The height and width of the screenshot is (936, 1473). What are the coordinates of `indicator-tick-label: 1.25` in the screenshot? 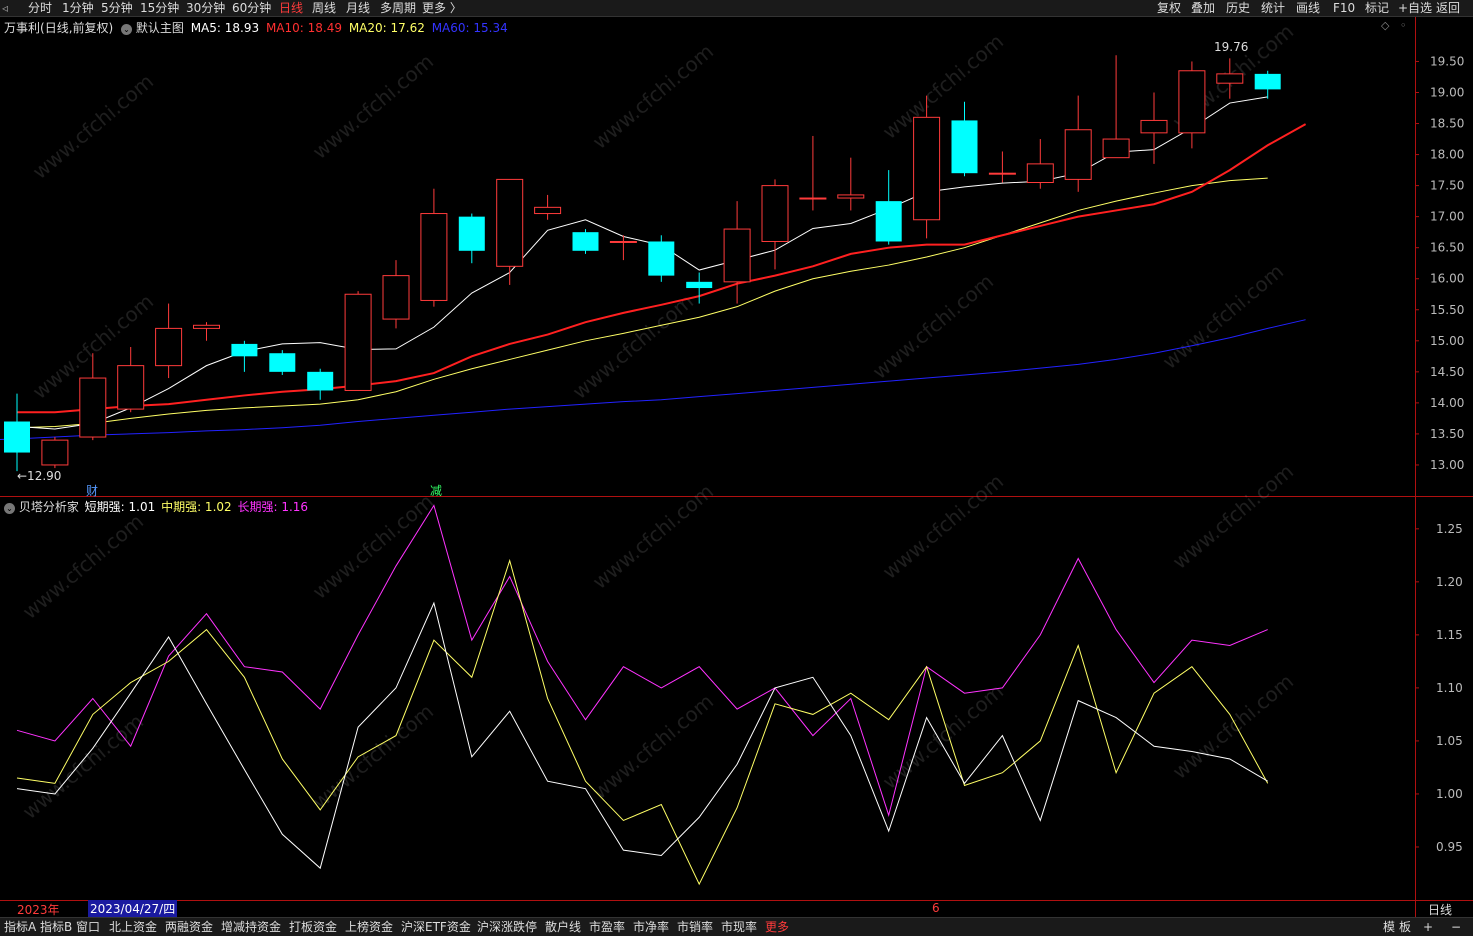 It's located at (1449, 529).